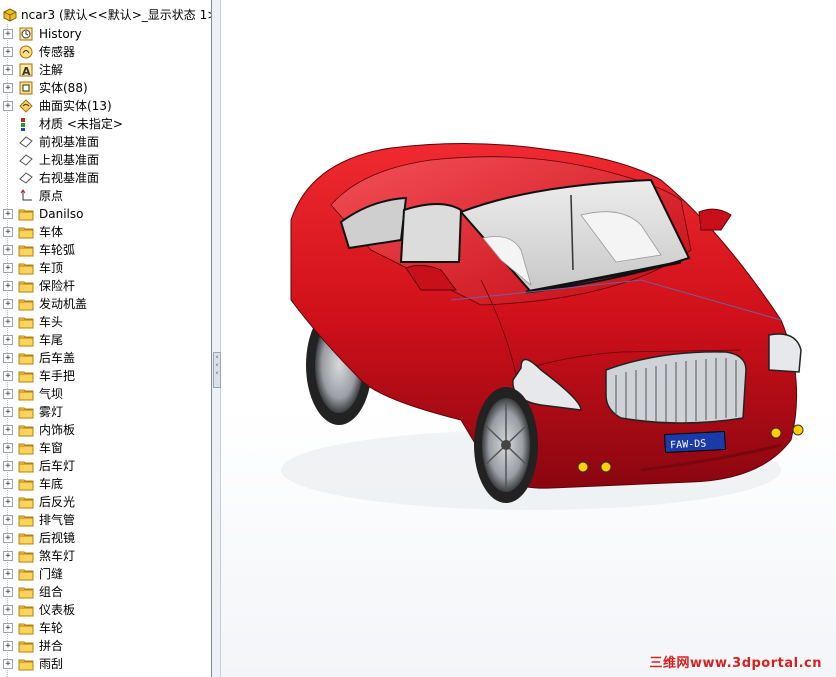 Image resolution: width=836 pixels, height=677 pixels. What do you see at coordinates (57, 502) in the screenshot?
I see `tree-item-label: 后反光` at bounding box center [57, 502].